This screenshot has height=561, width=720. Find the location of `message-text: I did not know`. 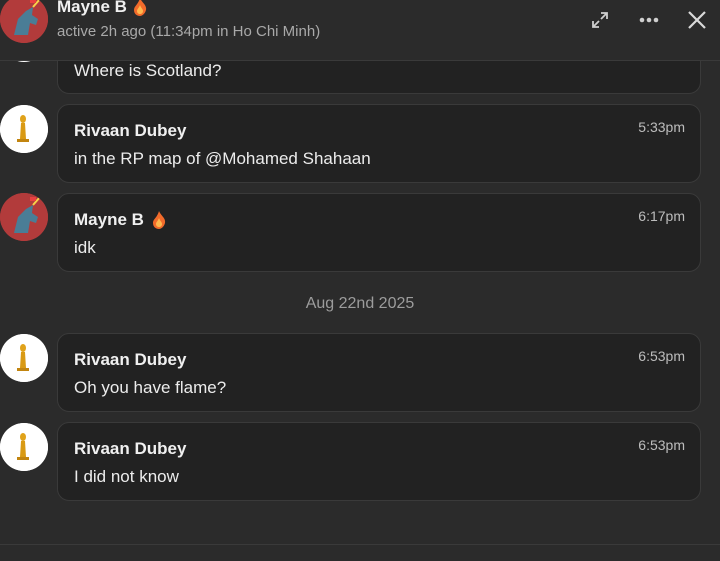

message-text: I did not know is located at coordinates (126, 476).